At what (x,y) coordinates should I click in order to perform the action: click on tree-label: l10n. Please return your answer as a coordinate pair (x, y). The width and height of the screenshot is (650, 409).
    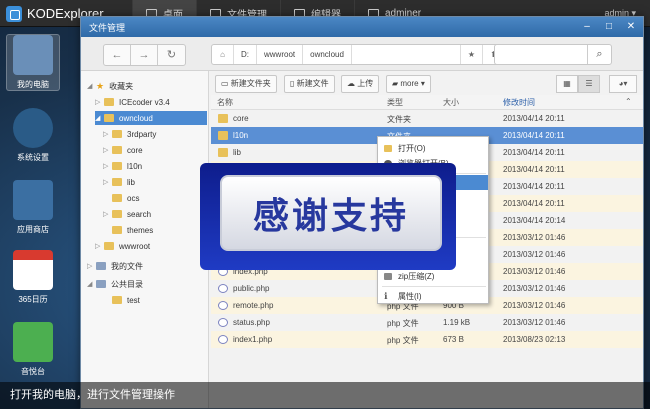
    Looking at the image, I should click on (135, 166).